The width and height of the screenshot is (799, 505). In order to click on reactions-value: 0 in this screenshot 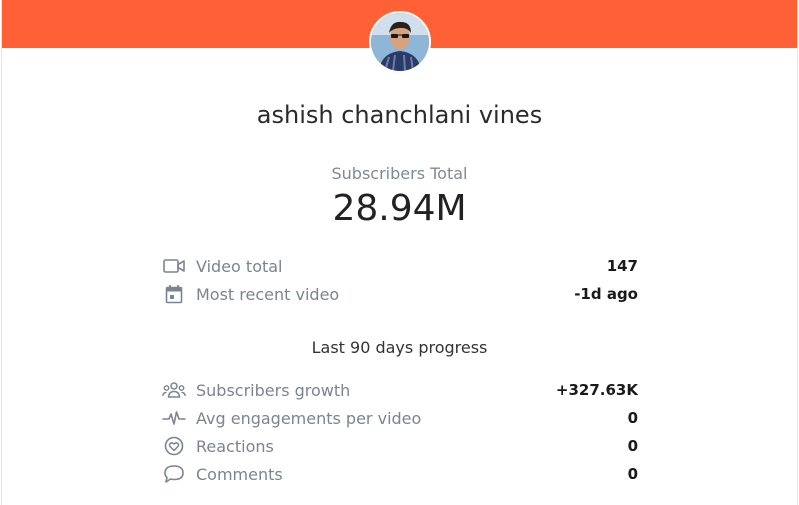, I will do `click(632, 446)`.